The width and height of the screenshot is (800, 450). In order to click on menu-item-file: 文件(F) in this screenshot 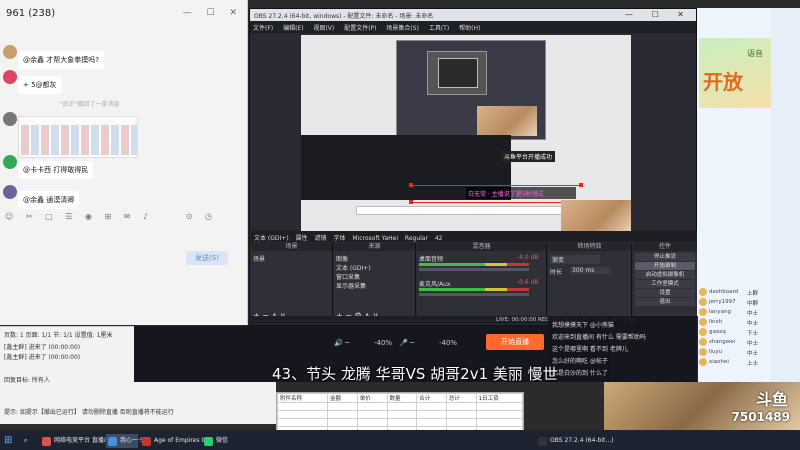, I will do `click(263, 28)`.